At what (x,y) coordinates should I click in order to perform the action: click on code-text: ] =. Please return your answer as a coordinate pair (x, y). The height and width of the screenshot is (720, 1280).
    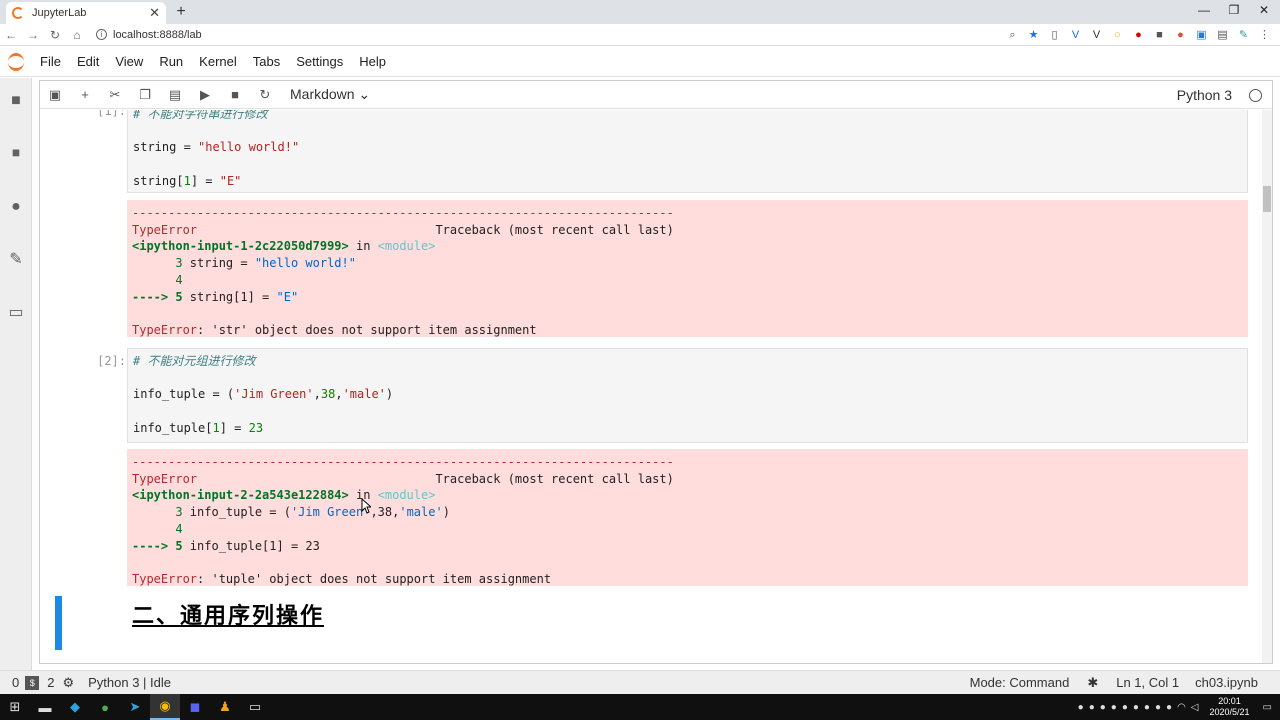
    Looking at the image, I should click on (234, 427).